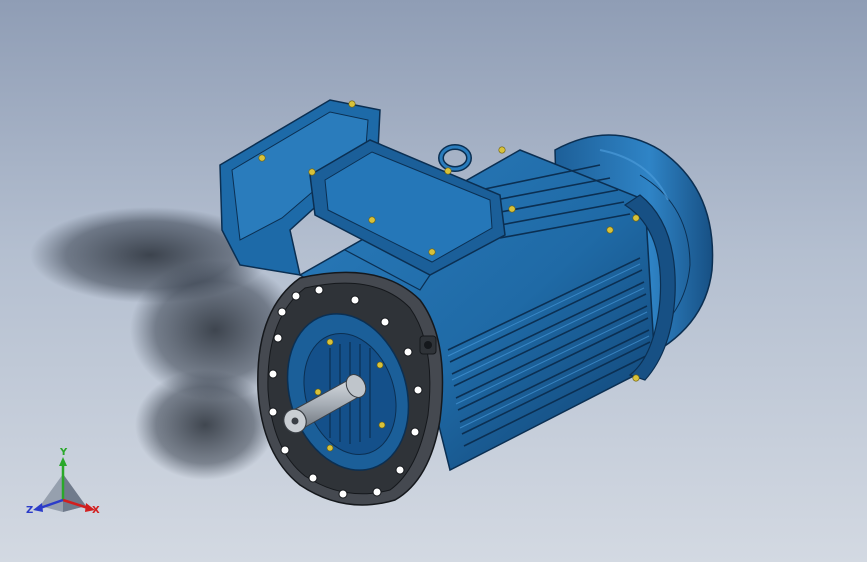 Image resolution: width=867 pixels, height=562 pixels. Describe the element at coordinates (30, 510) in the screenshot. I see `triad-z-label: Z` at that location.